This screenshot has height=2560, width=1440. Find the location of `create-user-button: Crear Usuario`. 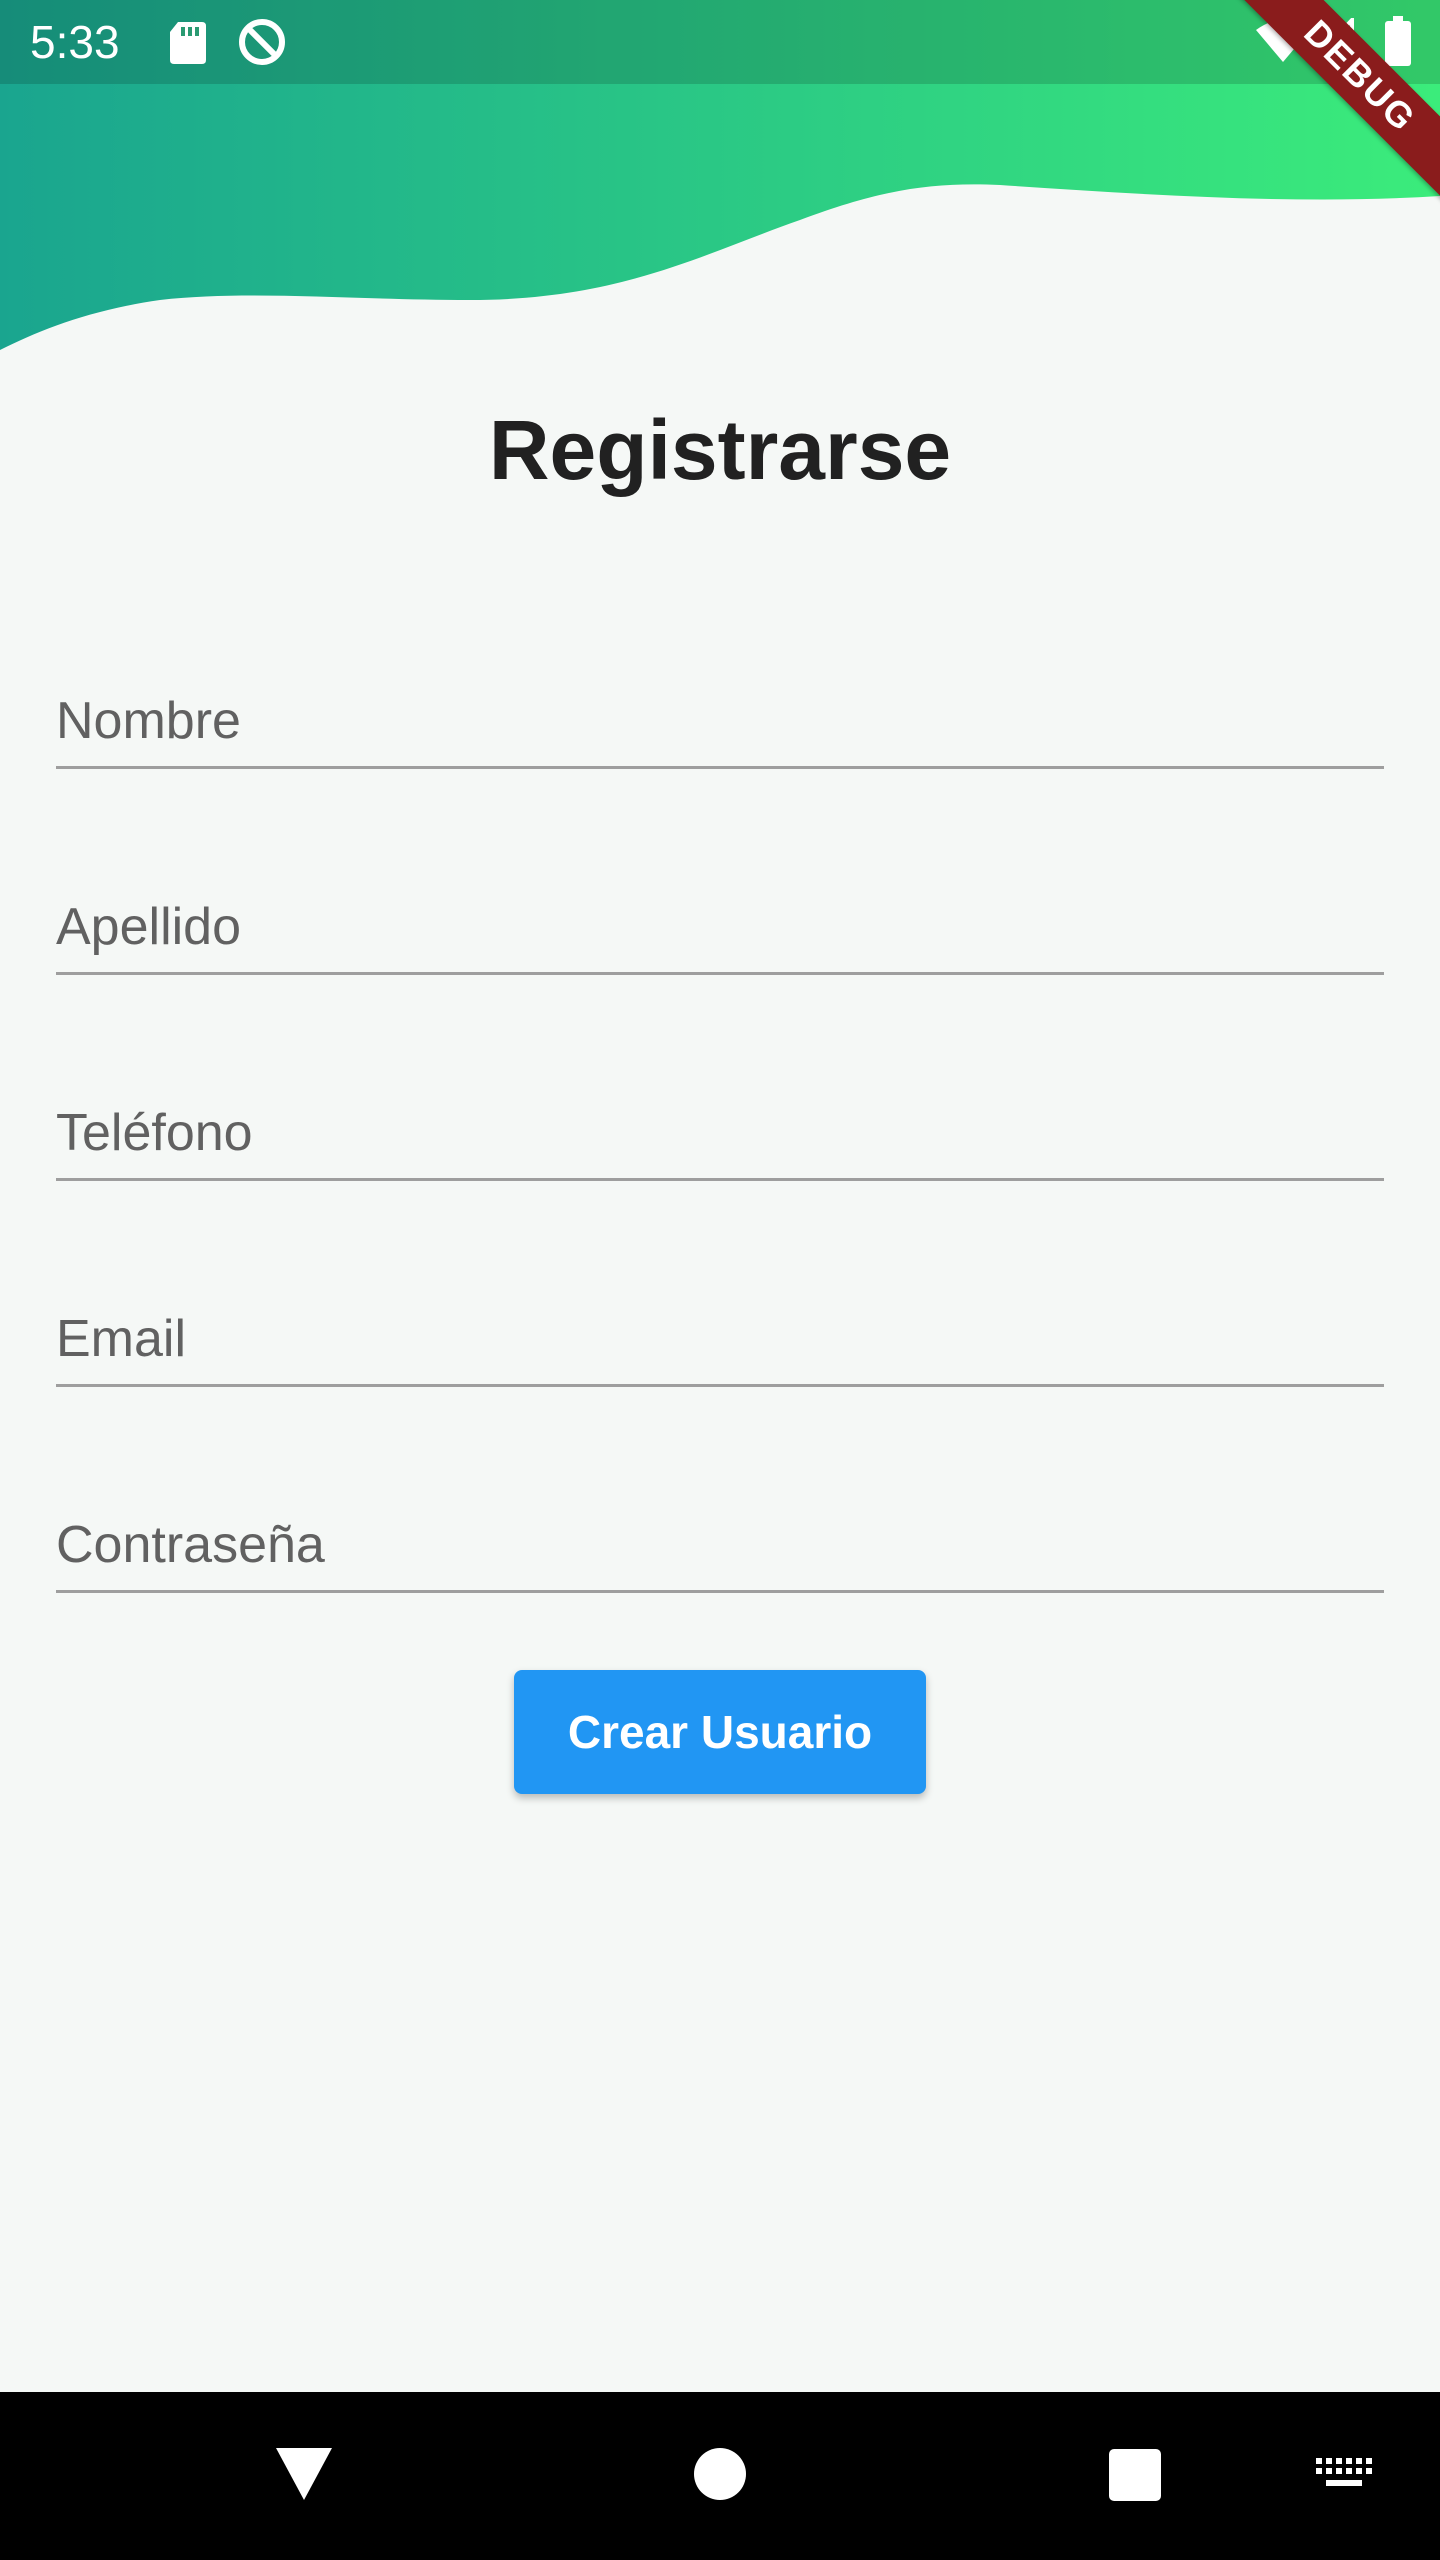

create-user-button: Crear Usuario is located at coordinates (720, 1732).